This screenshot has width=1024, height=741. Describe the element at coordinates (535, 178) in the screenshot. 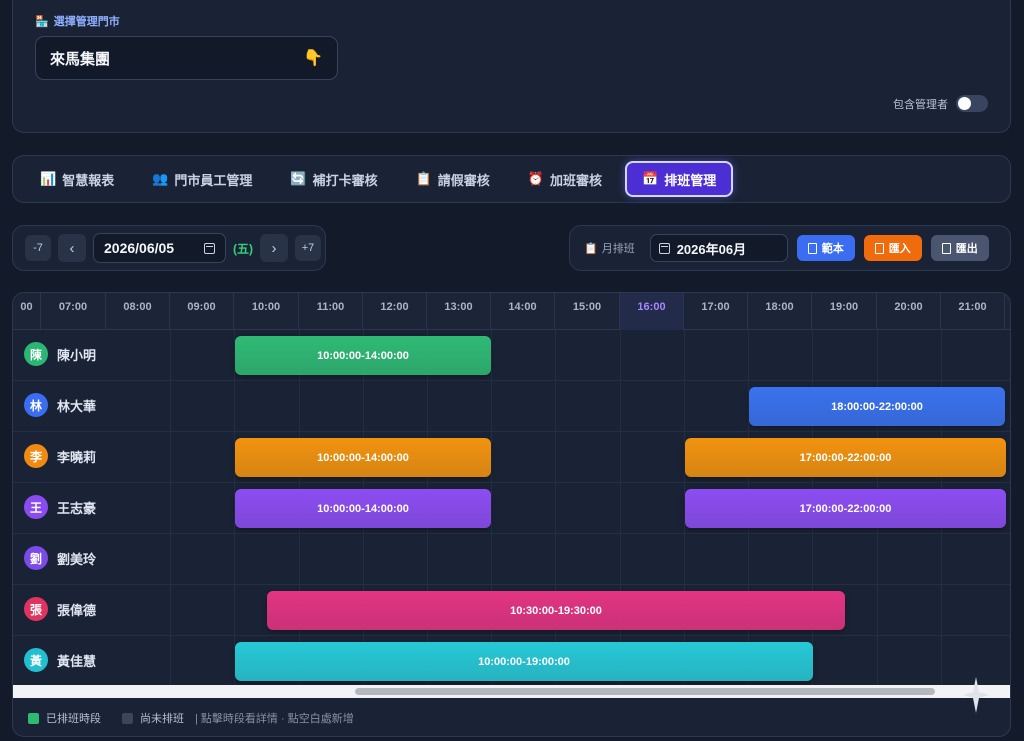

I see `alarm-clock-icon: ⏰` at that location.